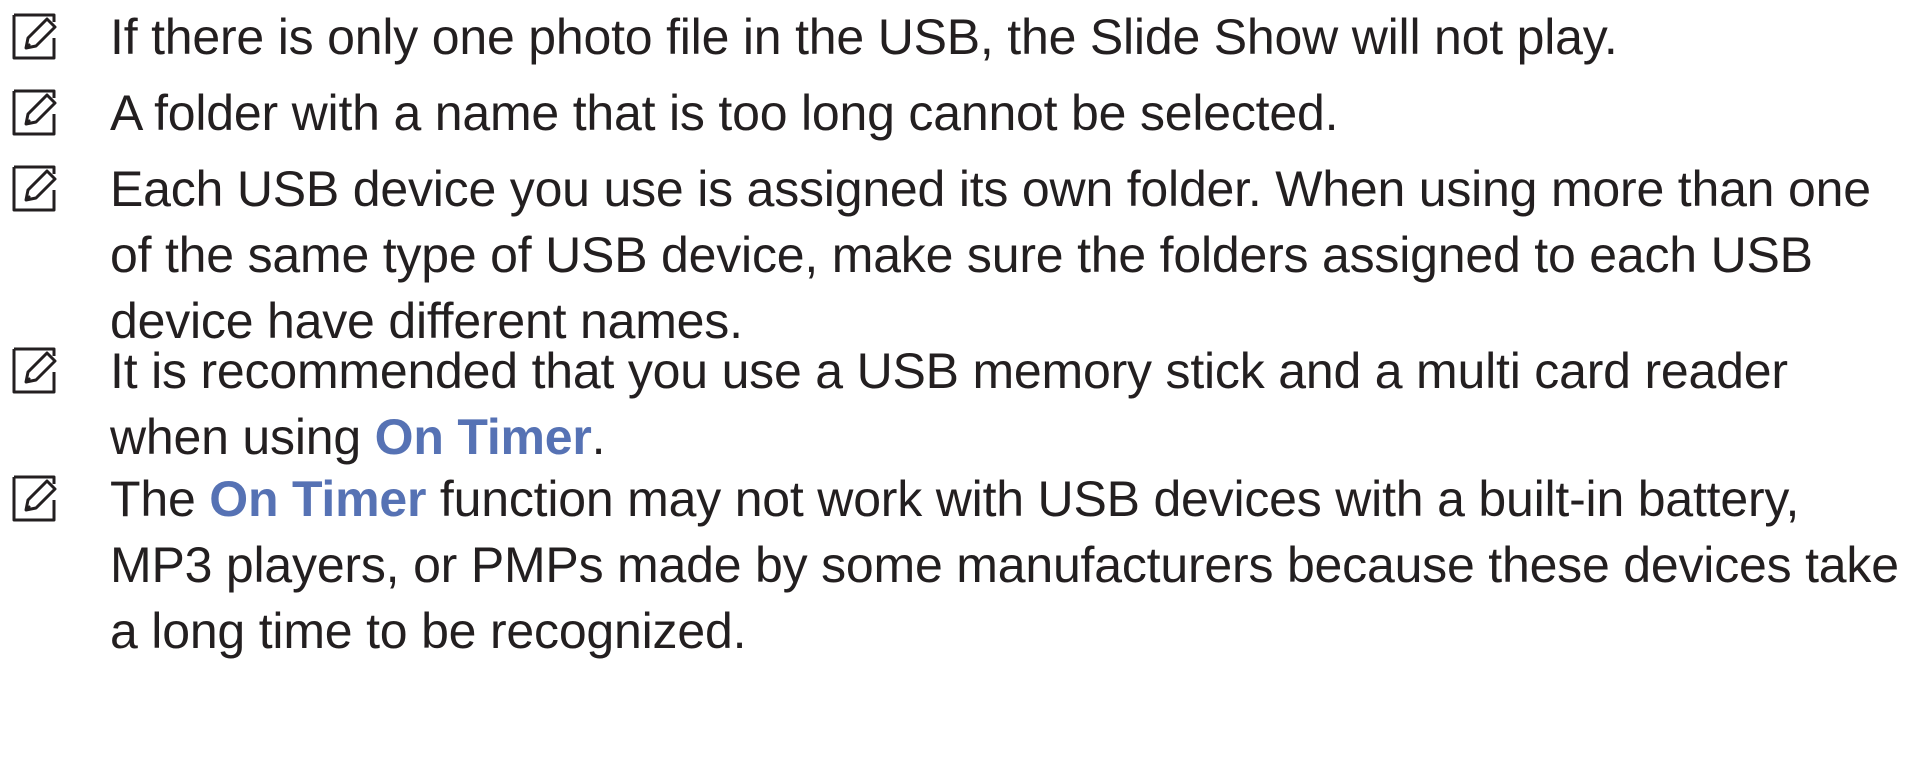 Image resolution: width=1907 pixels, height=768 pixels. I want to click on note-text-part: The, so click(160, 499).